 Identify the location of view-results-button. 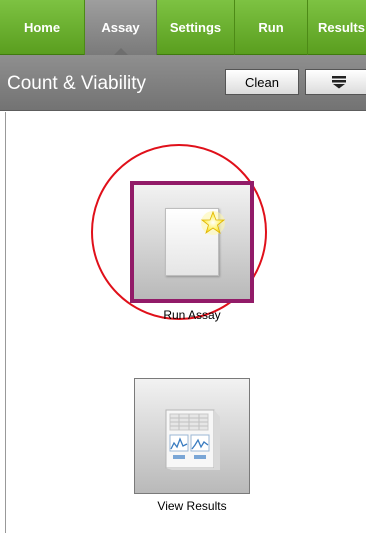
(192, 436).